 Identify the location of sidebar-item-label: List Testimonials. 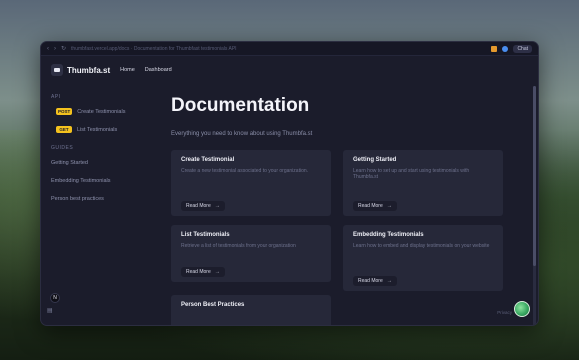
(97, 129).